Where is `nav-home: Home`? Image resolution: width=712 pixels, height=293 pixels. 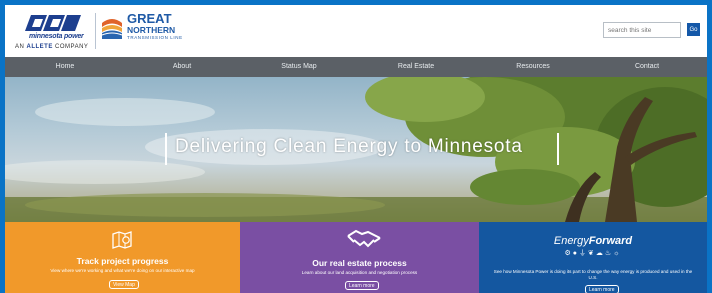 nav-home: Home is located at coordinates (65, 67).